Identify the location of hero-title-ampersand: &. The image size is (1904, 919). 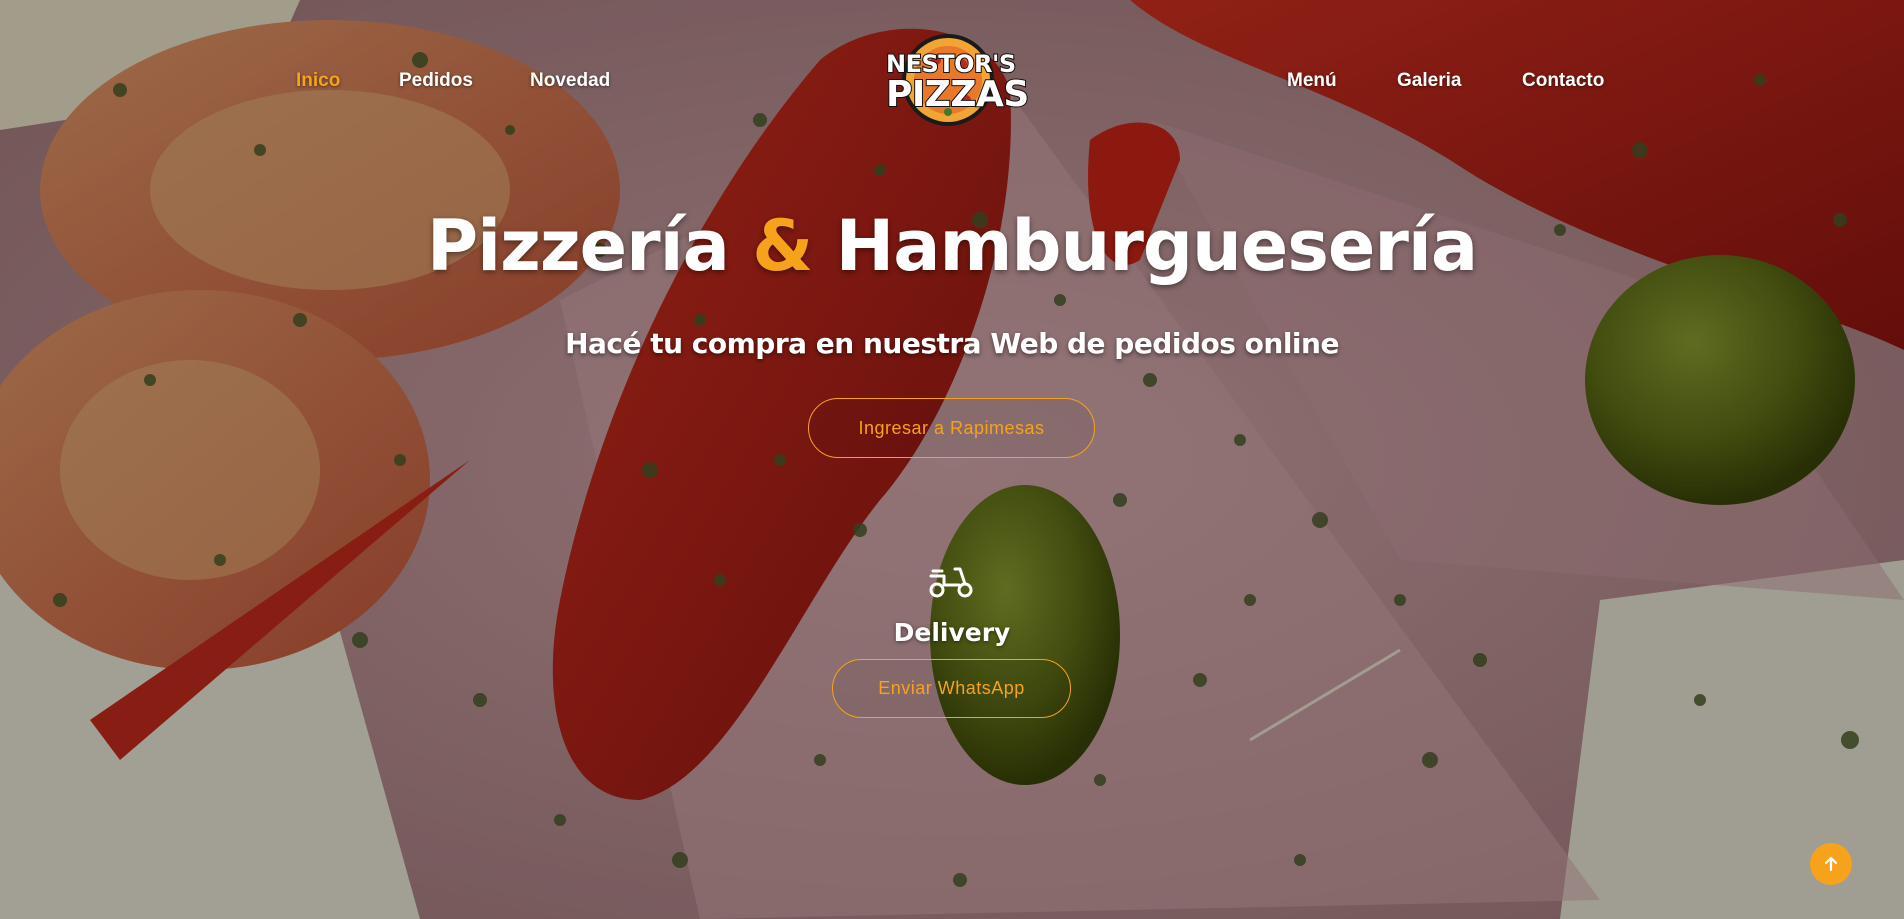
(782, 246).